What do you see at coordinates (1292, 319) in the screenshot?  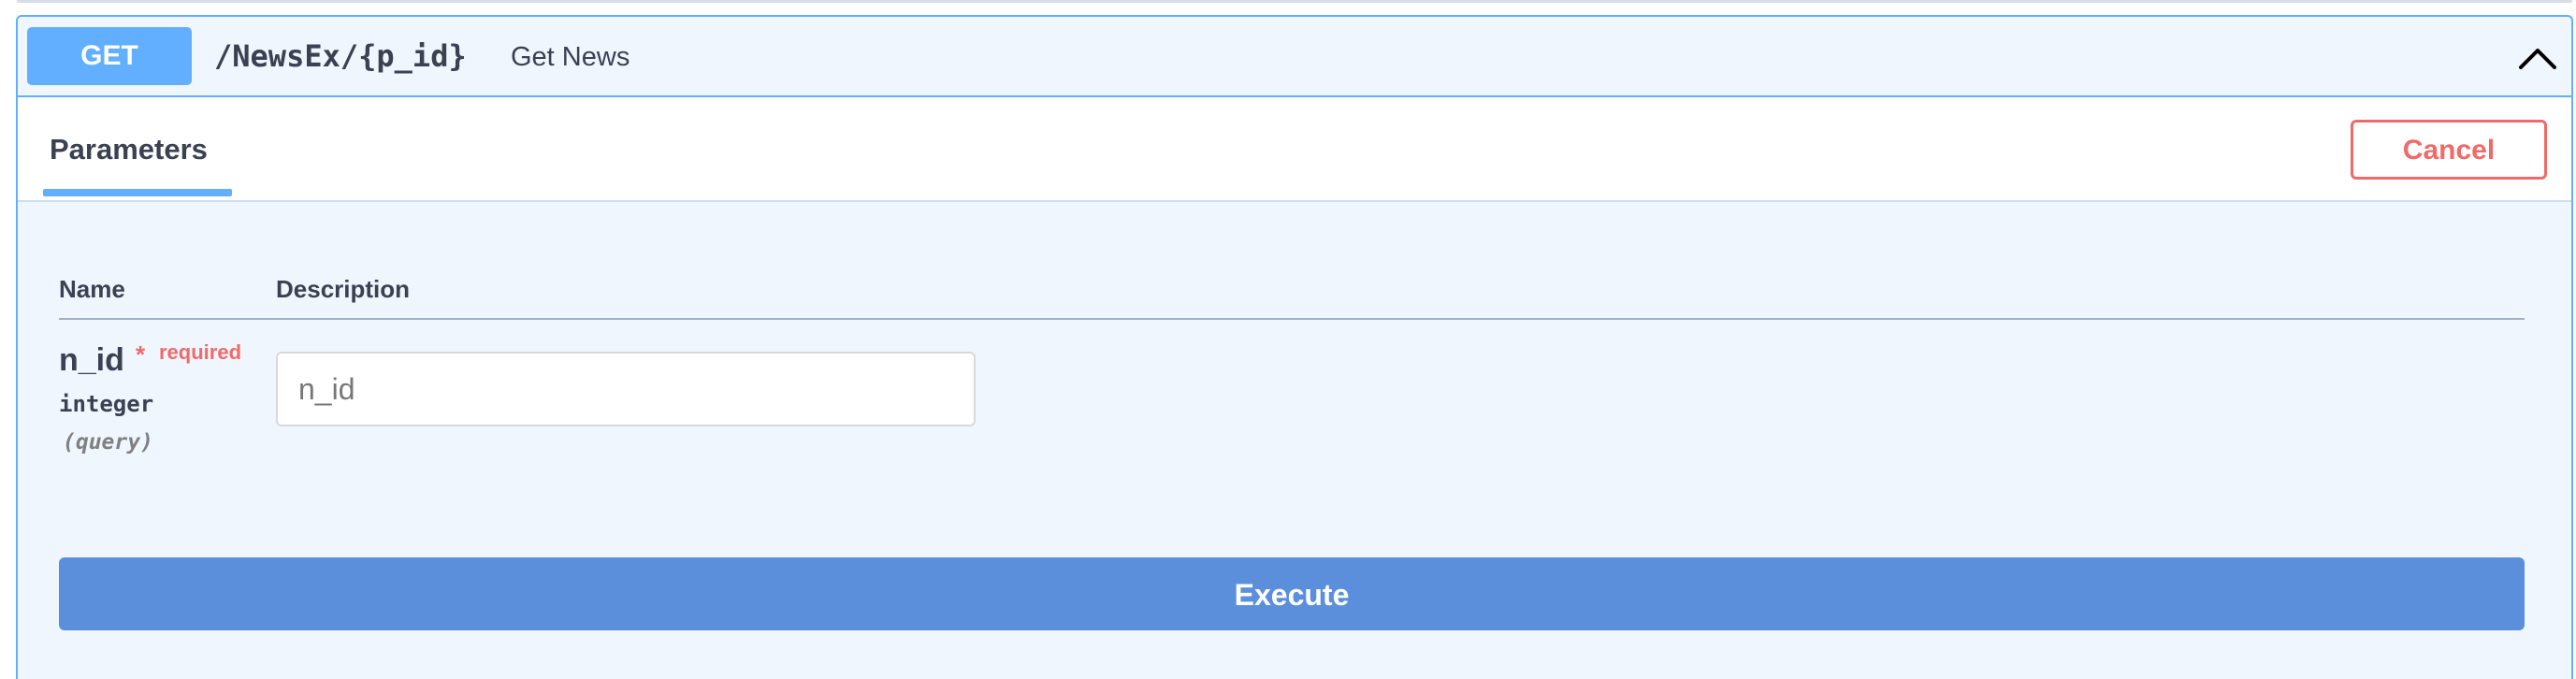 I see `header-divider` at bounding box center [1292, 319].